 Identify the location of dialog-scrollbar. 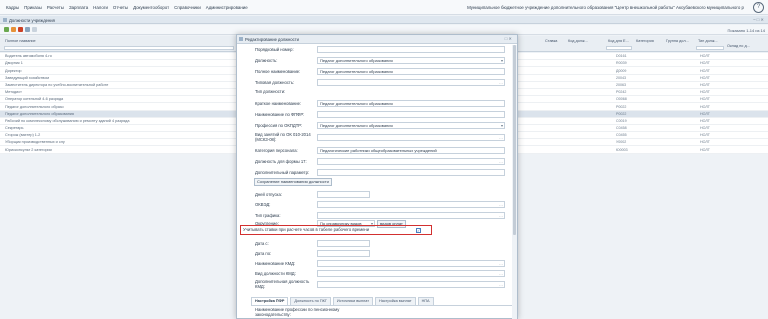
(514, 182).